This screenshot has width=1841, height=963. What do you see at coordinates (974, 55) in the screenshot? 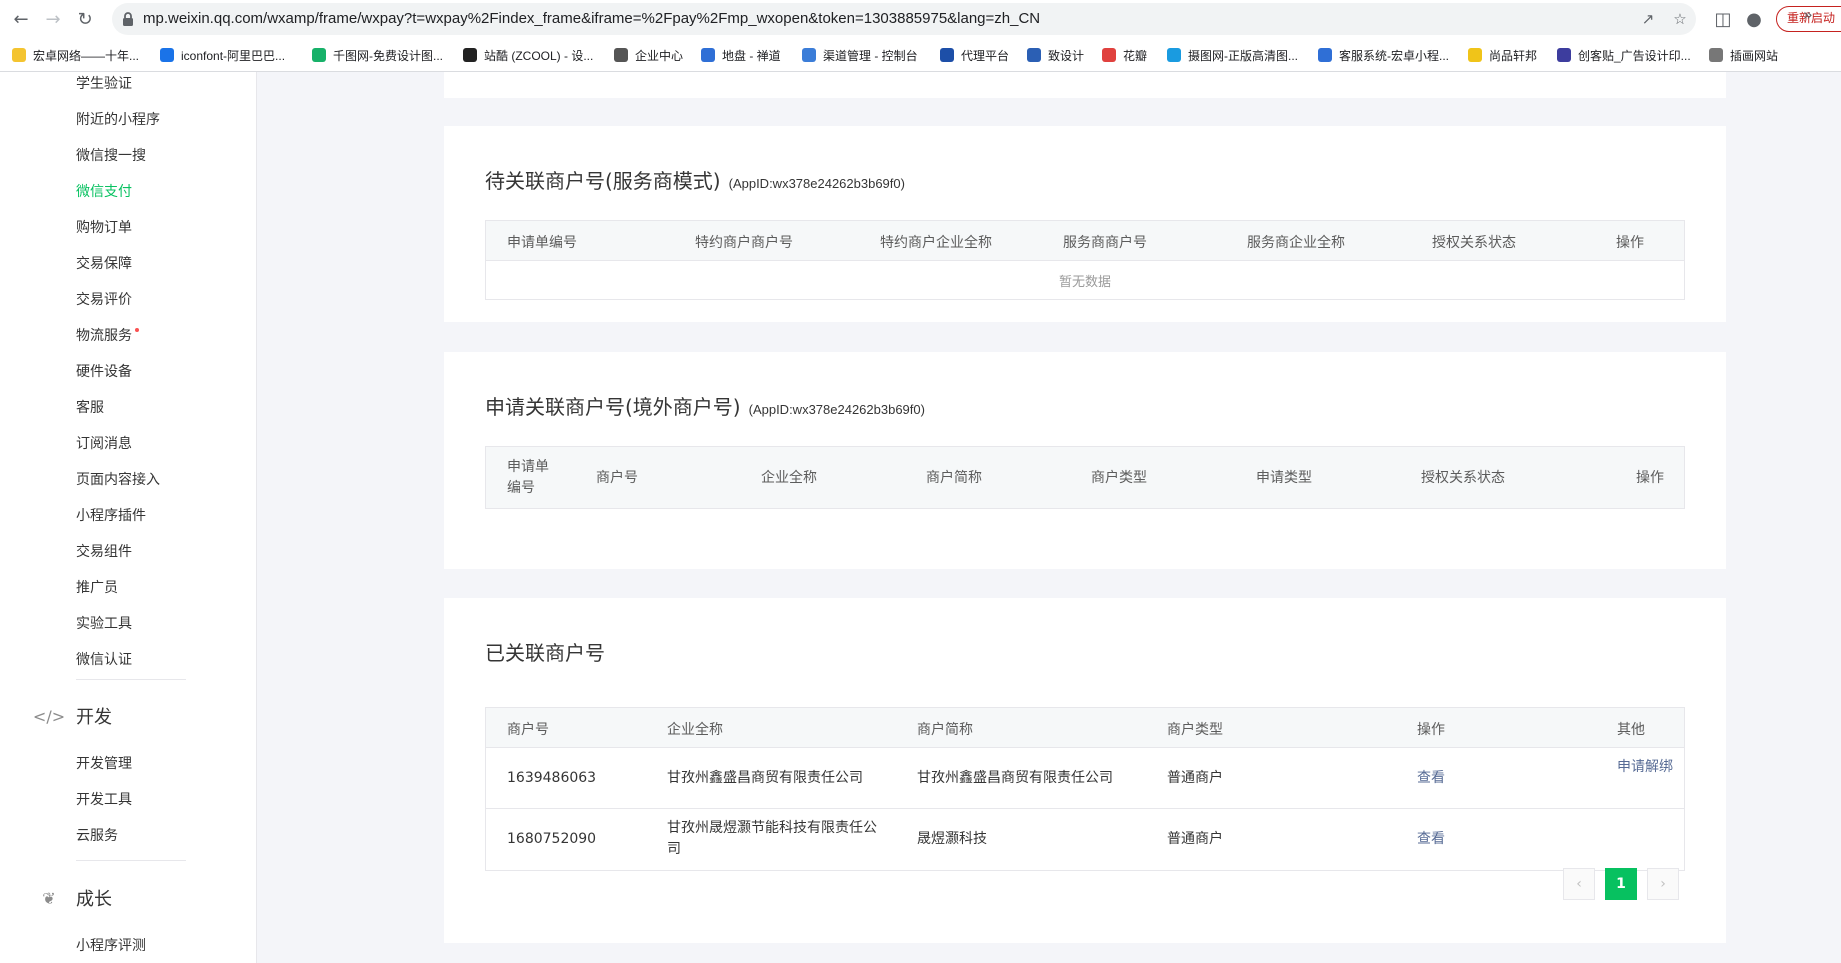
I see `bookmark-item: 代理平台` at bounding box center [974, 55].